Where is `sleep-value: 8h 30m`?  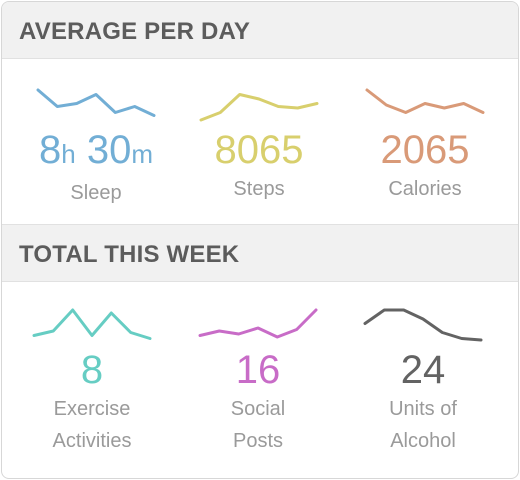
sleep-value: 8h 30m is located at coordinates (96, 152).